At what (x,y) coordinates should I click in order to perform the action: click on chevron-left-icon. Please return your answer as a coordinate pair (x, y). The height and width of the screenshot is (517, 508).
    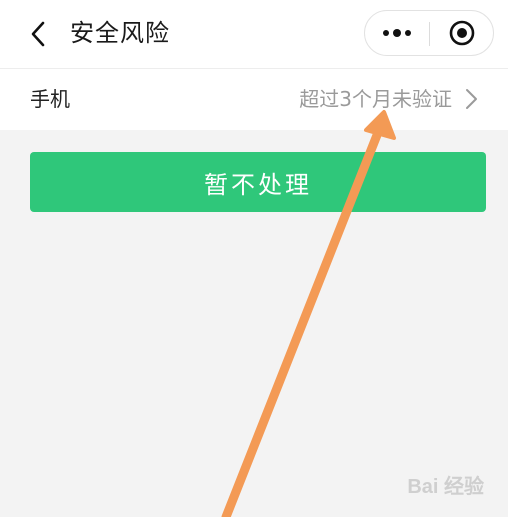
    Looking at the image, I should click on (38, 34).